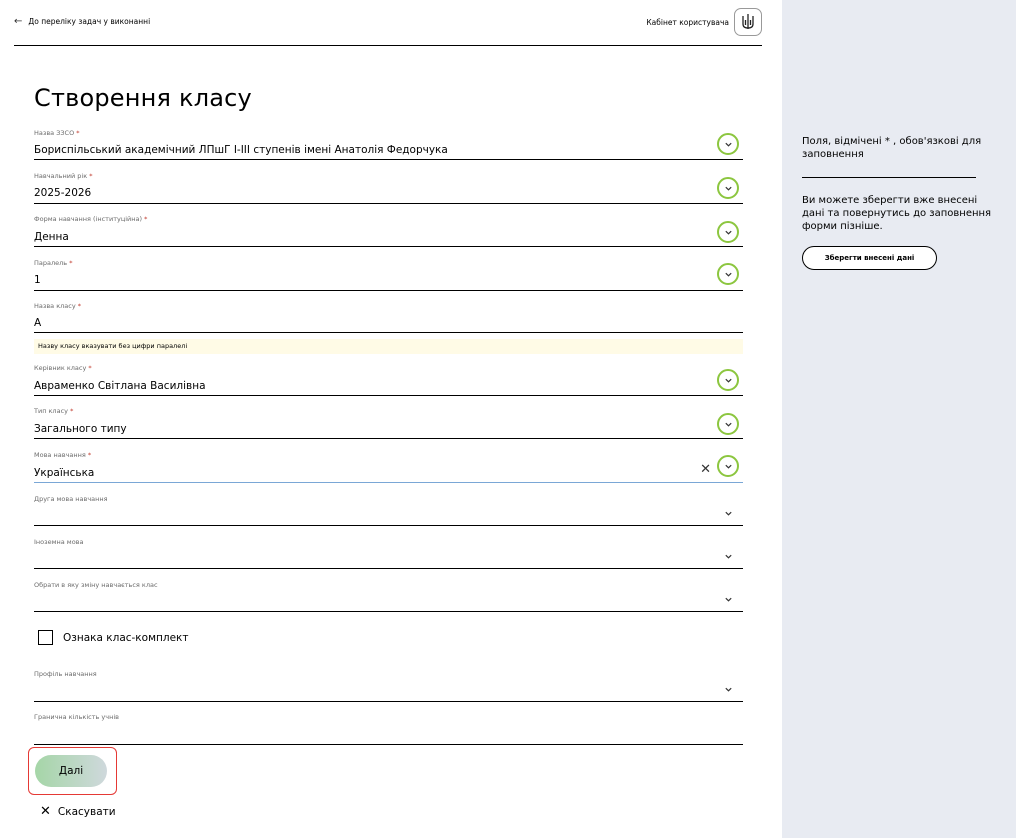 This screenshot has width=1016, height=838. I want to click on field-value: Денна, so click(51, 237).